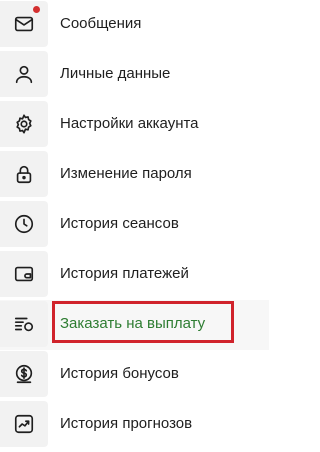  I want to click on payout-list-icon, so click(24, 324).